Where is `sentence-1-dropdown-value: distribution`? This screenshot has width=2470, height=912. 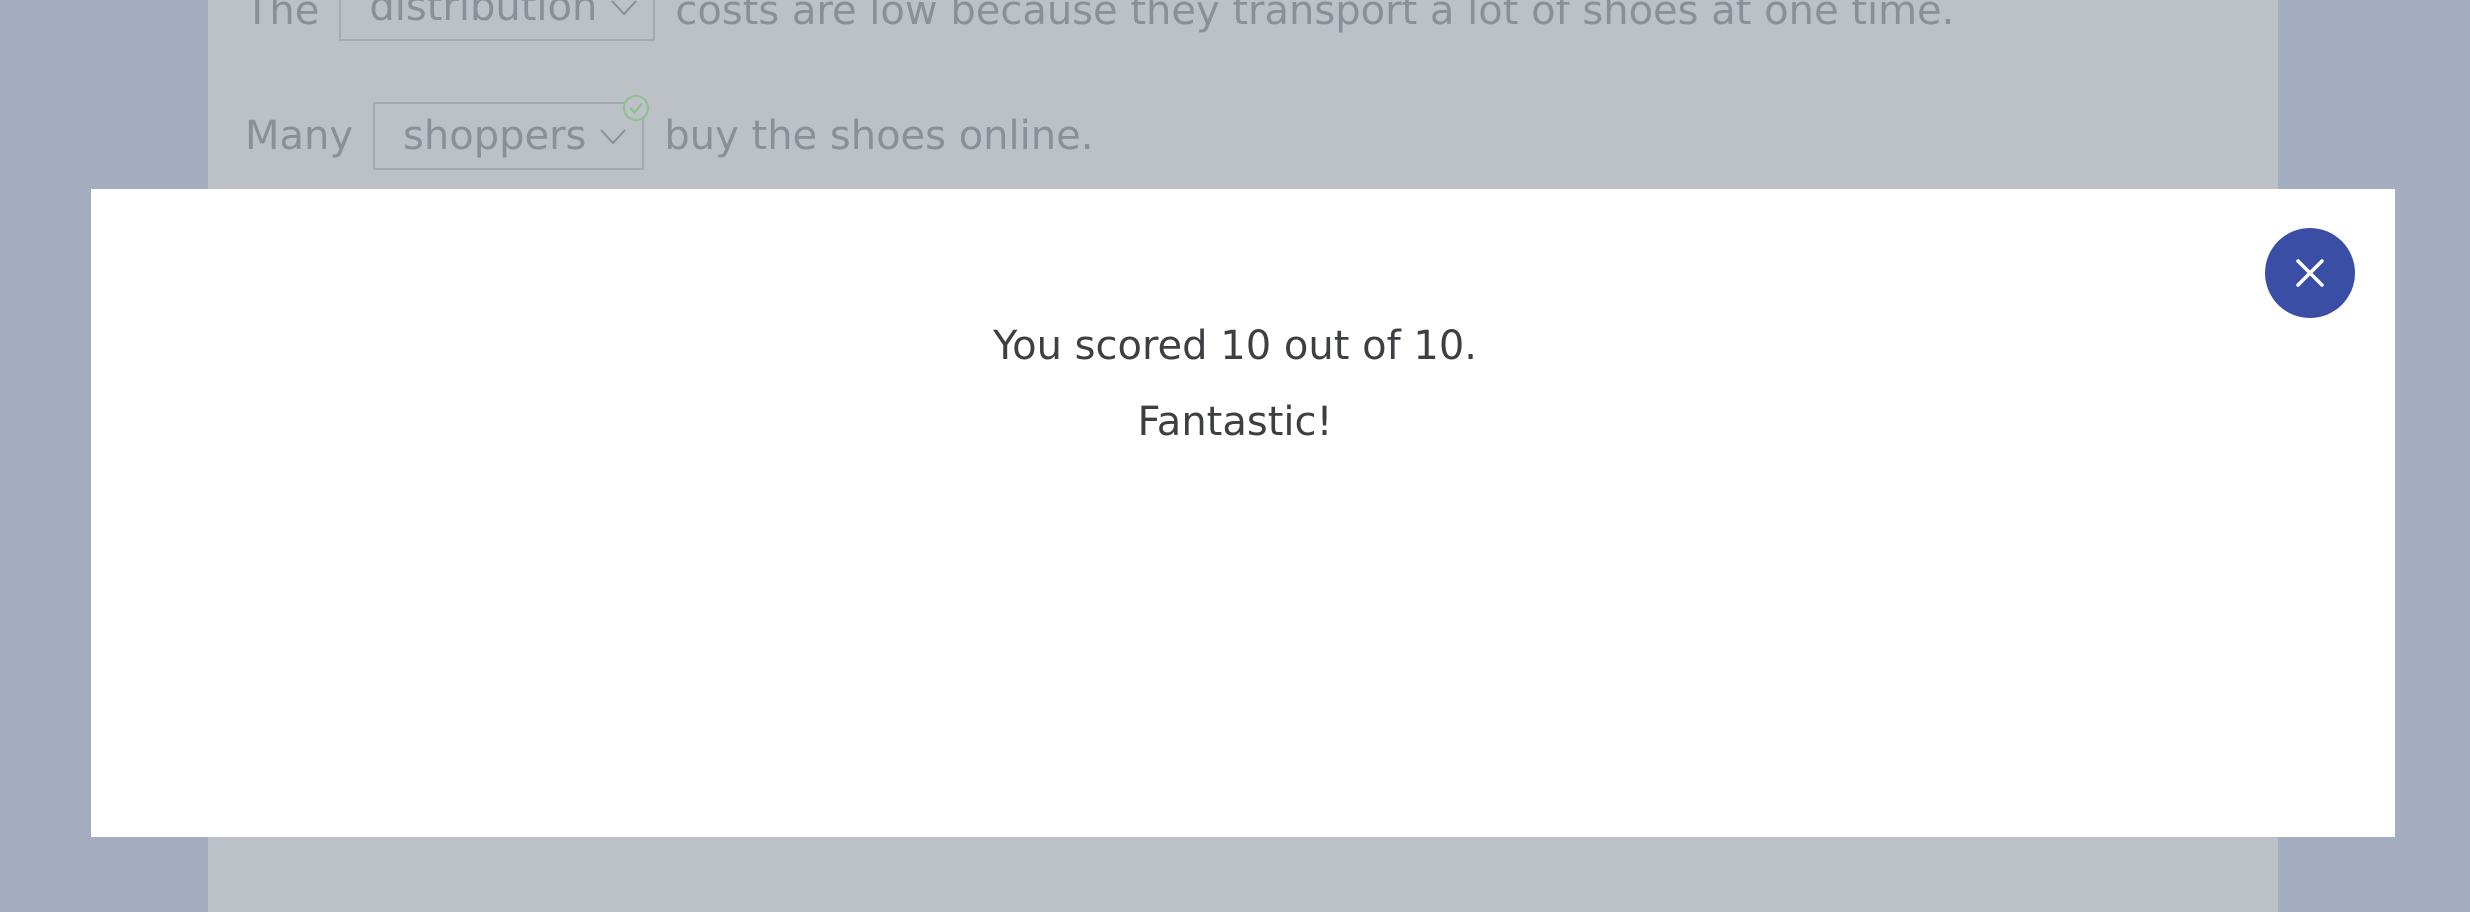 sentence-1-dropdown-value: distribution is located at coordinates (483, 15).